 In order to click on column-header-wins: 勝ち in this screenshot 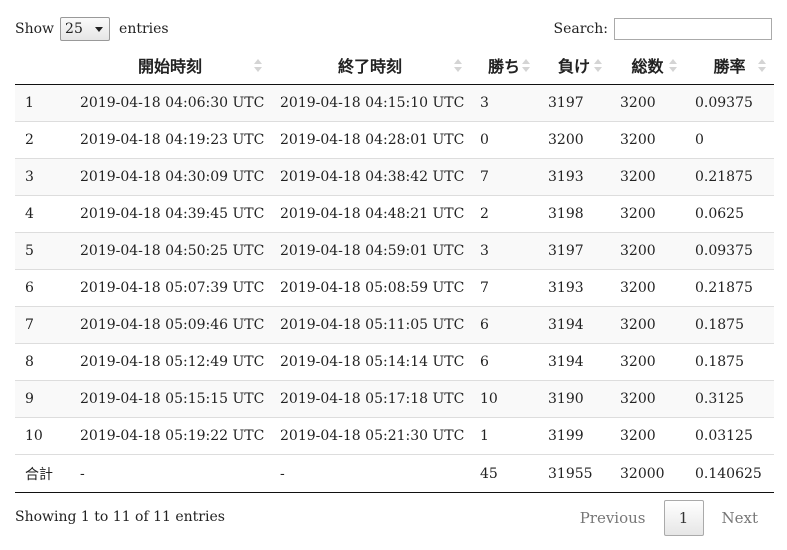, I will do `click(504, 65)`.